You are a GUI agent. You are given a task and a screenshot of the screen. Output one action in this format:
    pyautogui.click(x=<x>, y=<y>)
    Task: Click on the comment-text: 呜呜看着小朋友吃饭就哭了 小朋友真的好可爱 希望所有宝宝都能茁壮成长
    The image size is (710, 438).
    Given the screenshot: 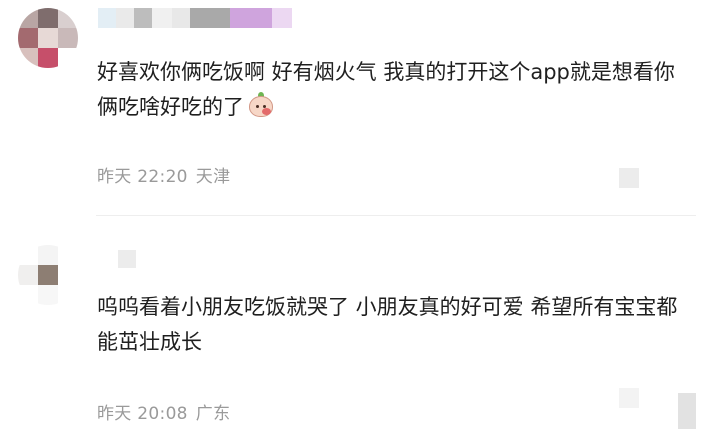 What is the action you would take?
    pyautogui.click(x=394, y=325)
    